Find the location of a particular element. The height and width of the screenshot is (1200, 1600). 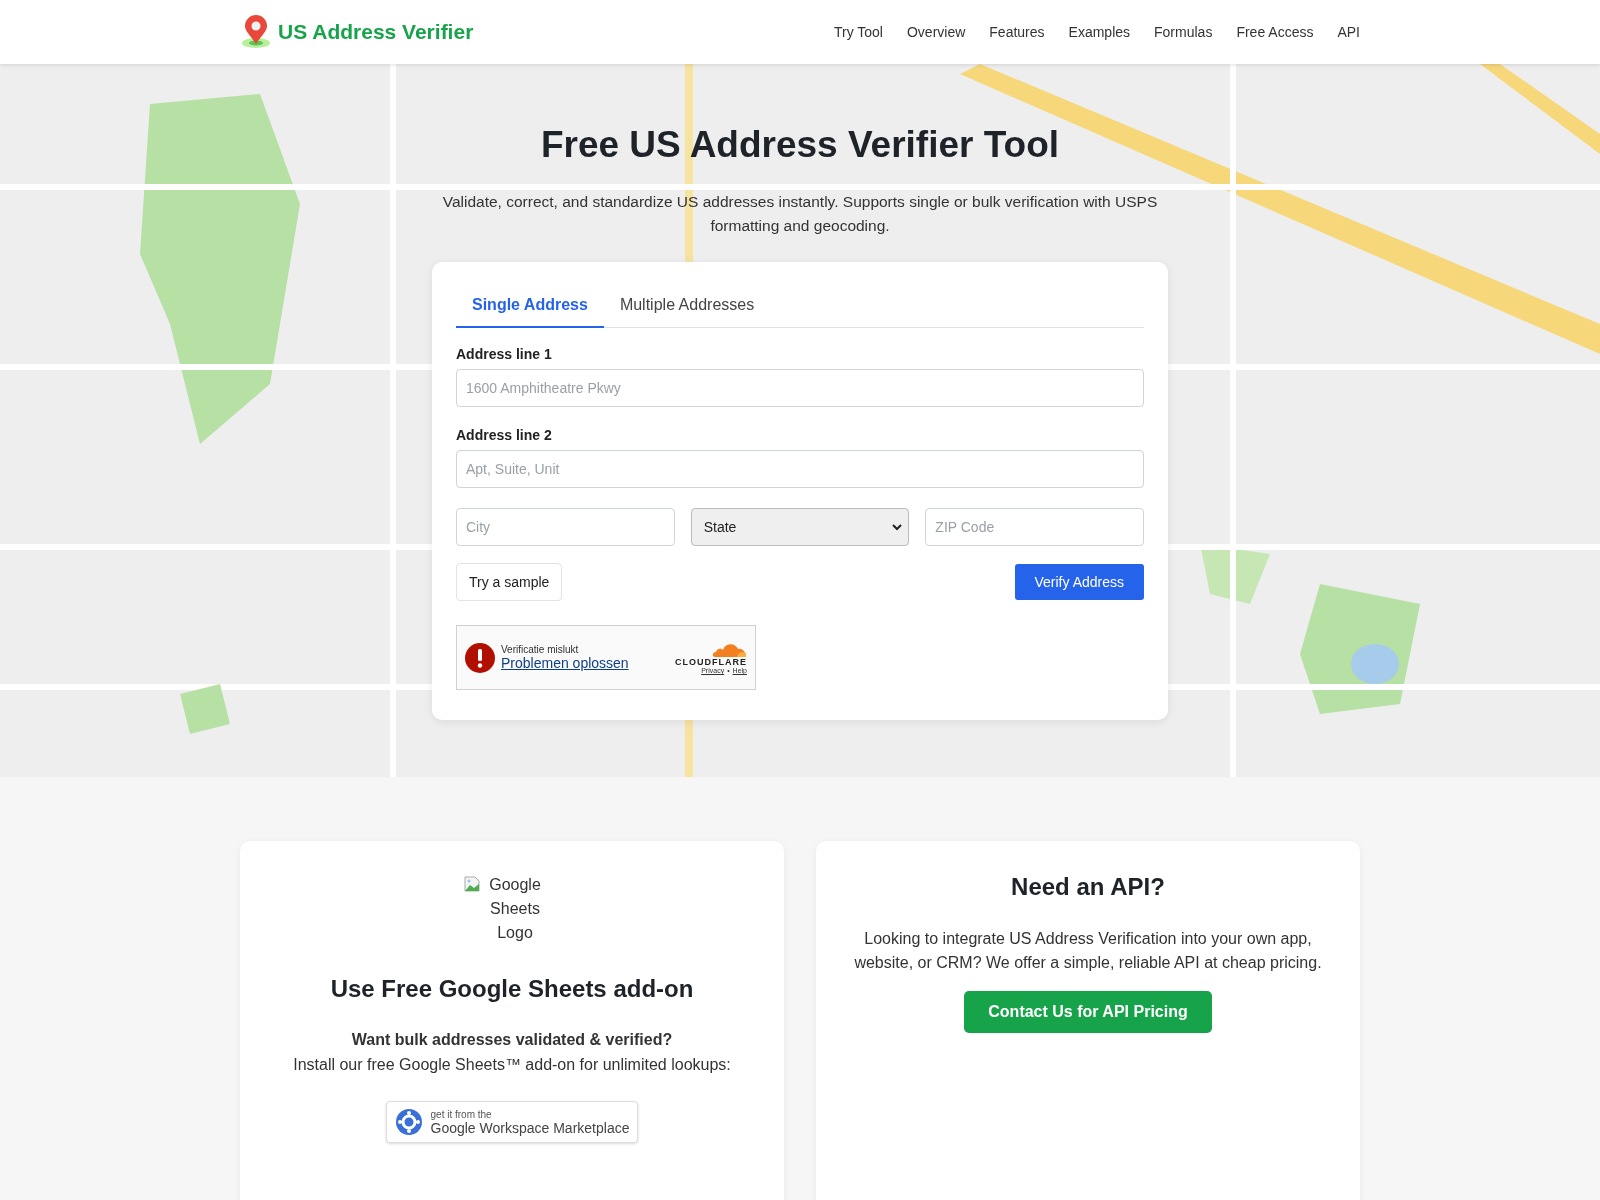

field-label: Address line 1 is located at coordinates (504, 354).